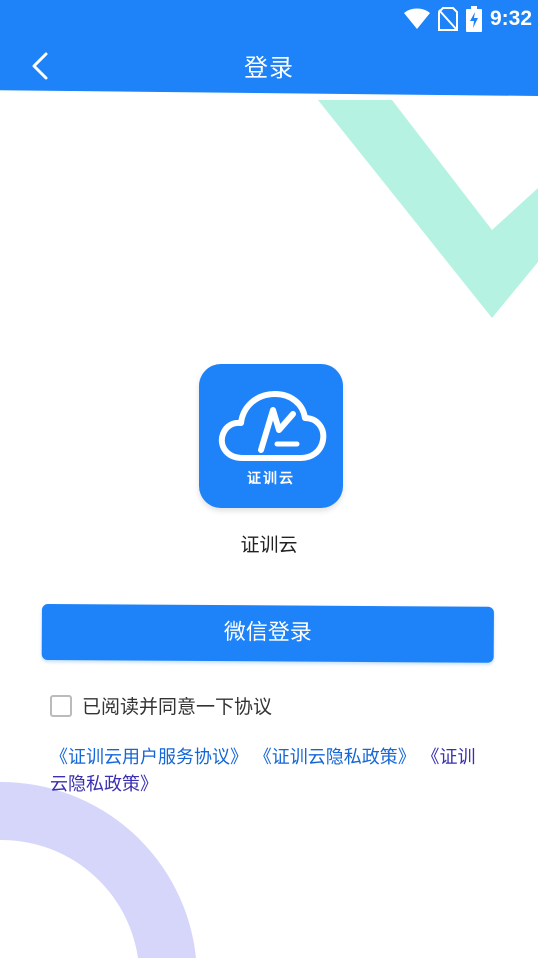 The height and width of the screenshot is (958, 538). What do you see at coordinates (416, 18) in the screenshot?
I see `wifi-icon` at bounding box center [416, 18].